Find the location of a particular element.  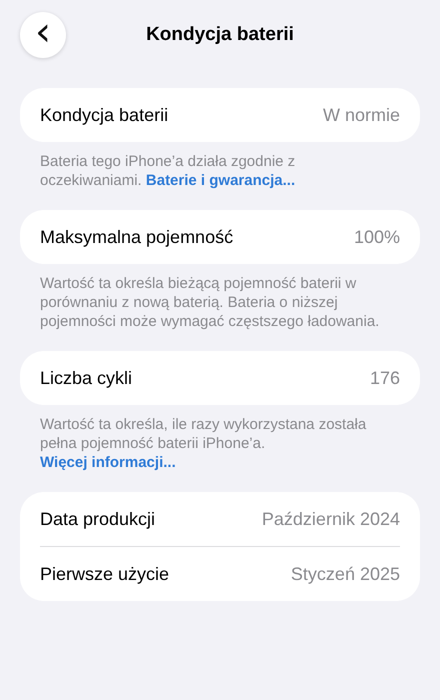

row-label: Kondycja baterii is located at coordinates (104, 115).